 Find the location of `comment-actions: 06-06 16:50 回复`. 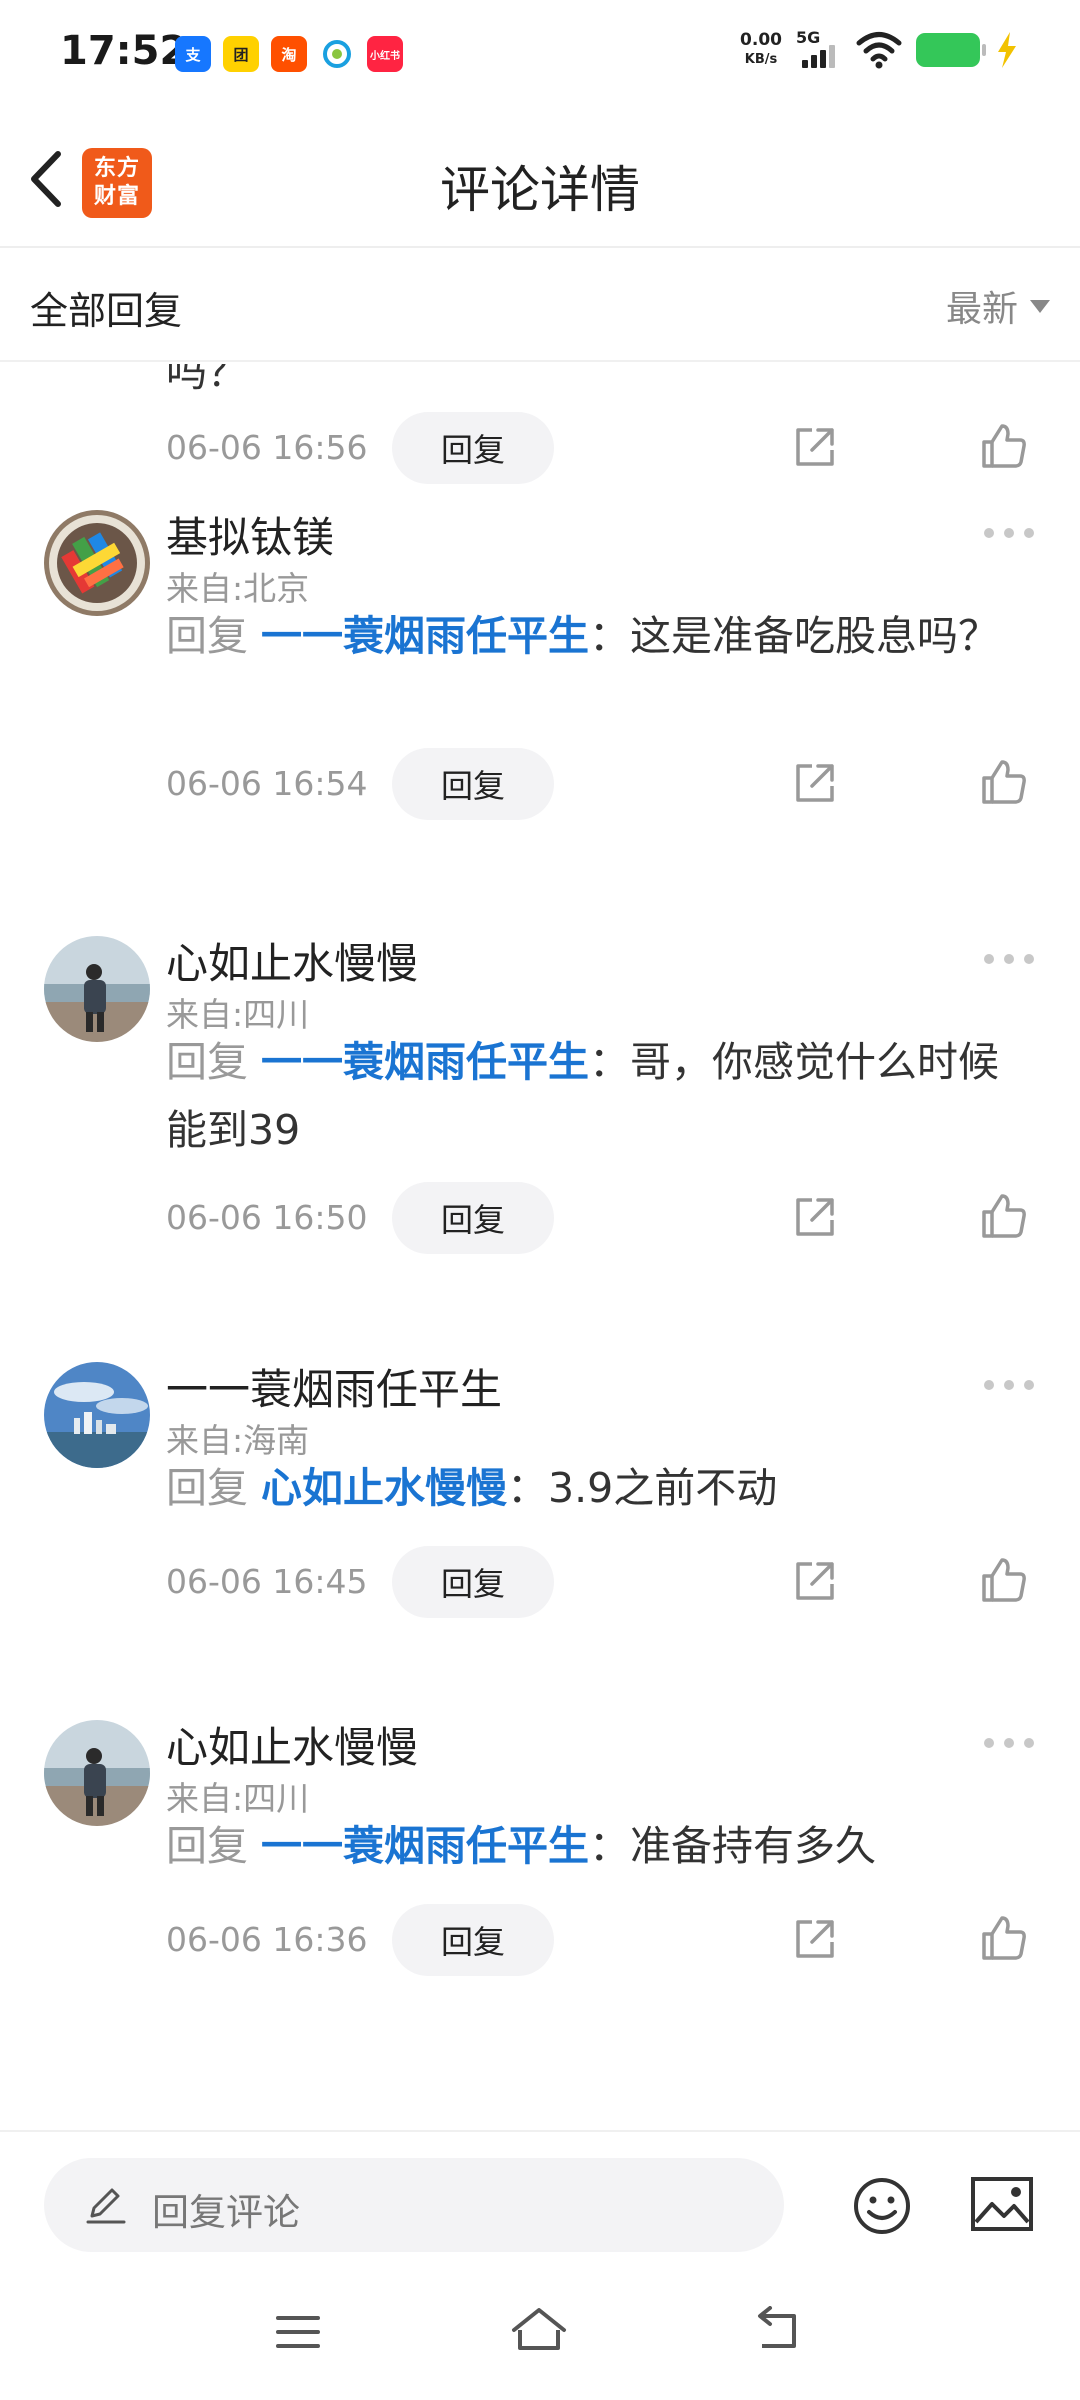

comment-actions: 06-06 16:50 回复 is located at coordinates (540, 1218).